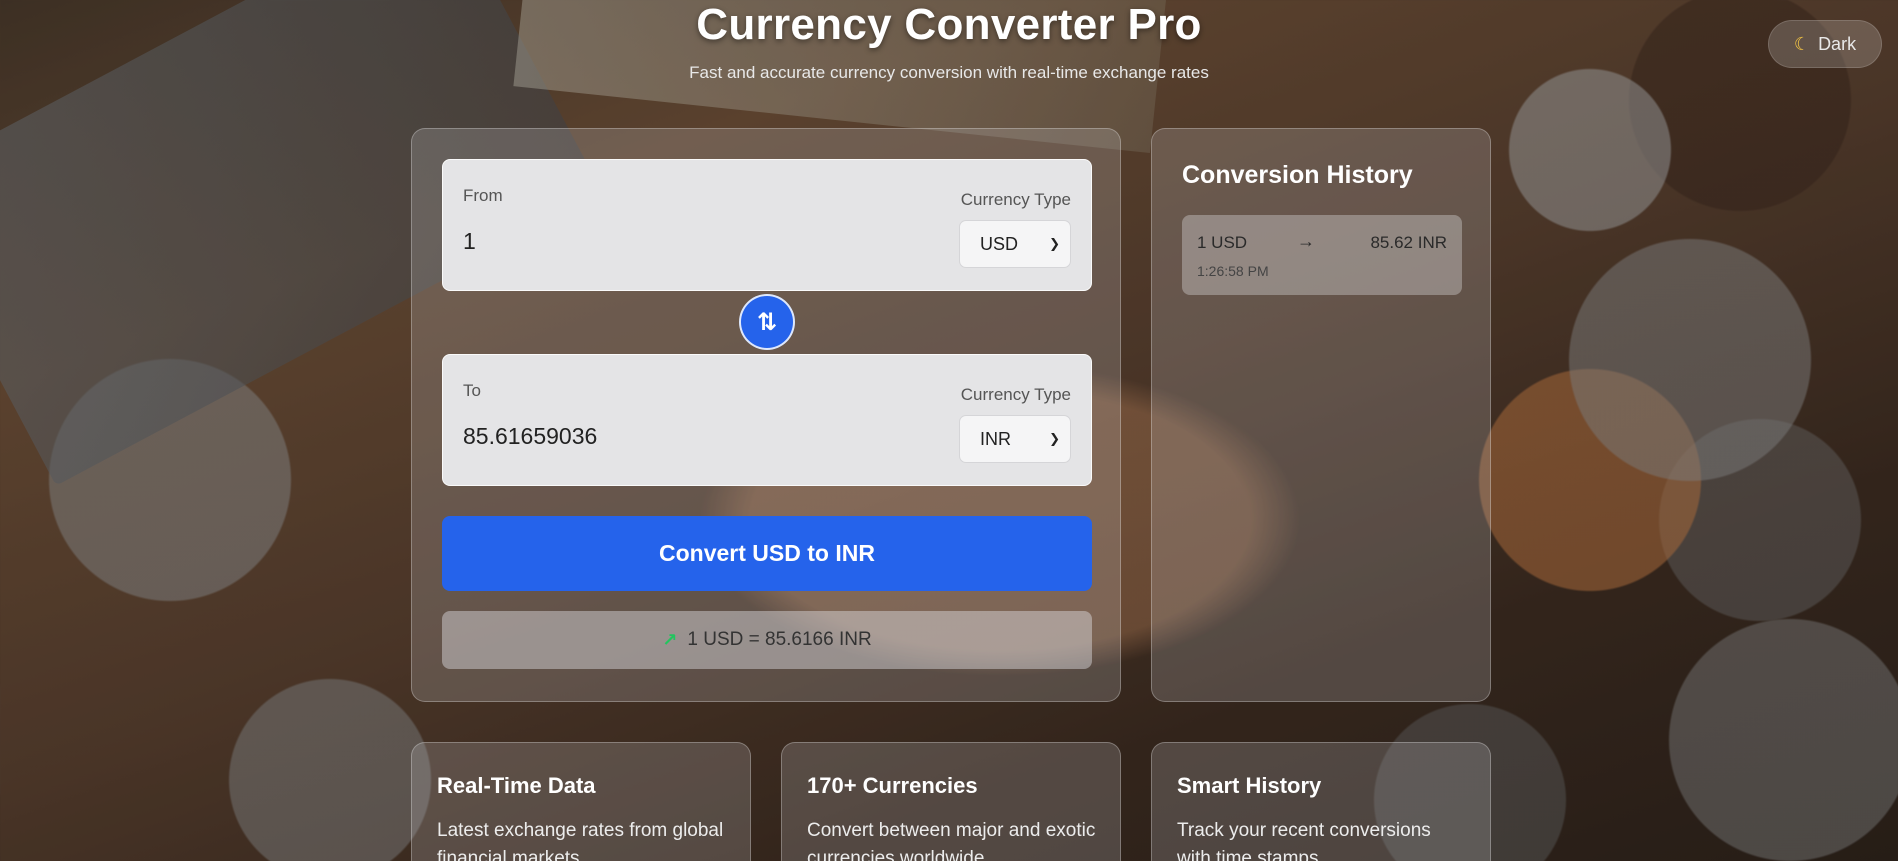 Image resolution: width=1898 pixels, height=861 pixels. What do you see at coordinates (1322, 255) in the screenshot?
I see `history-item: 1 USD → 85.62 INR 1:26:58 PM` at bounding box center [1322, 255].